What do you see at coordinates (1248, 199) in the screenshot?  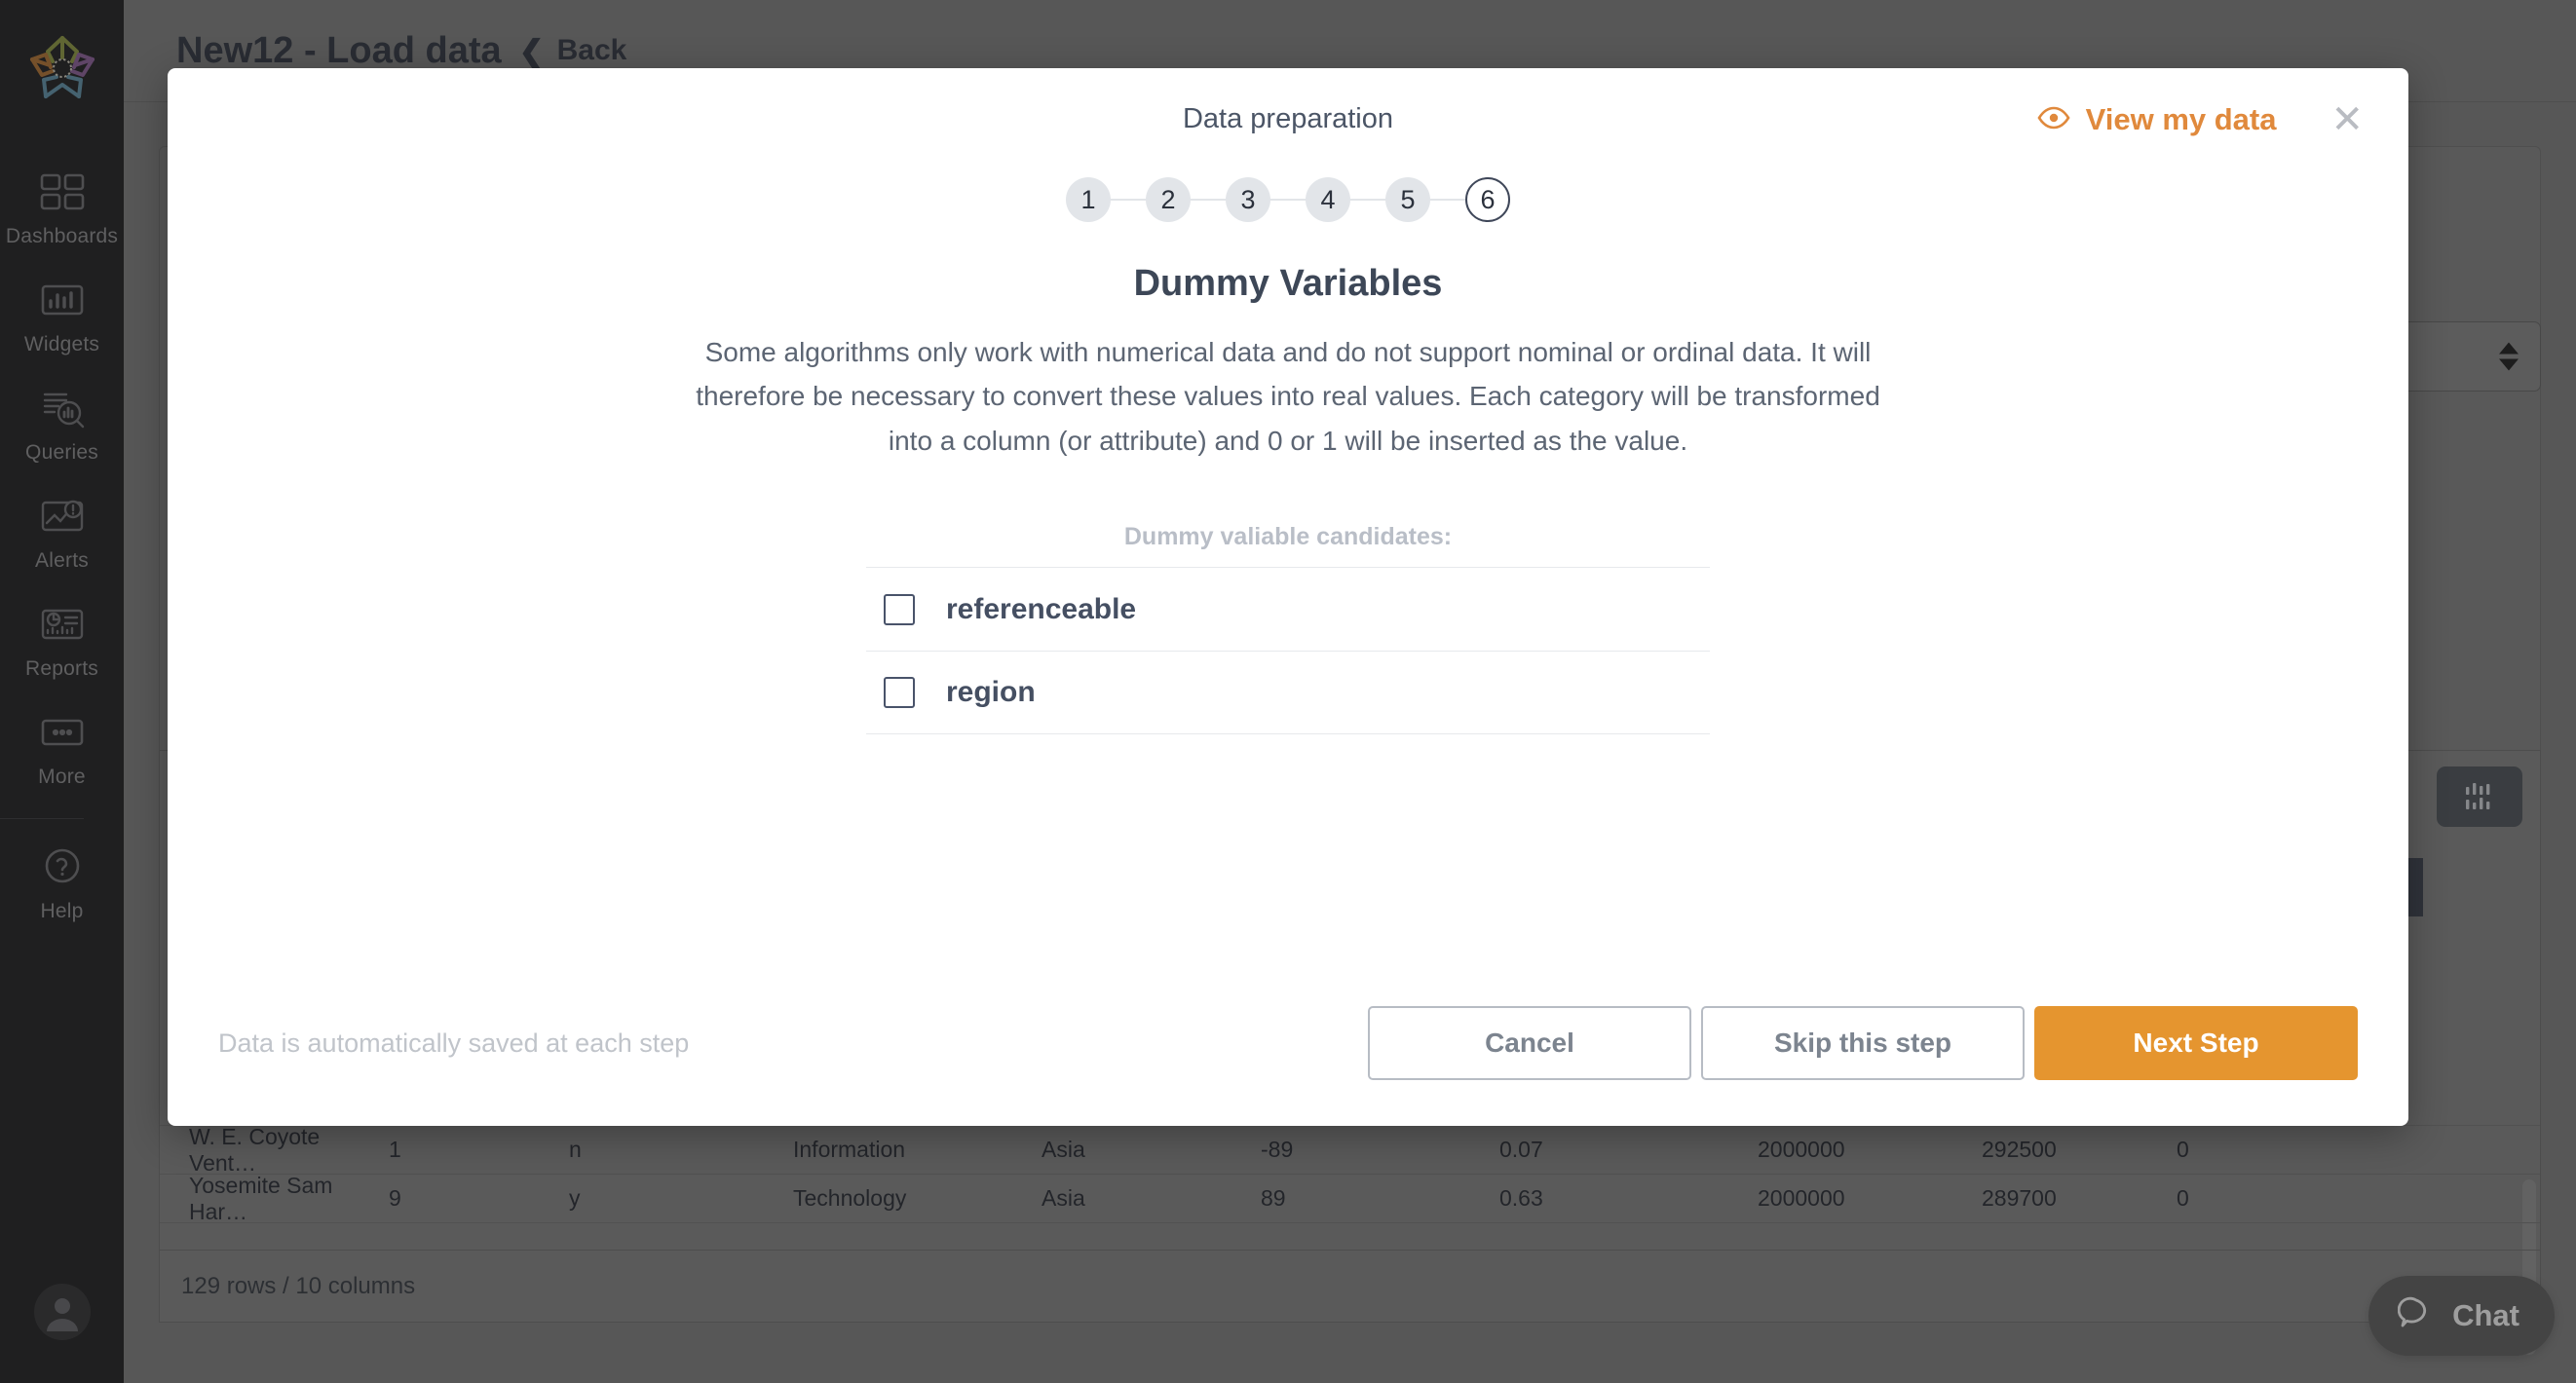 I see `step-3: 3` at bounding box center [1248, 199].